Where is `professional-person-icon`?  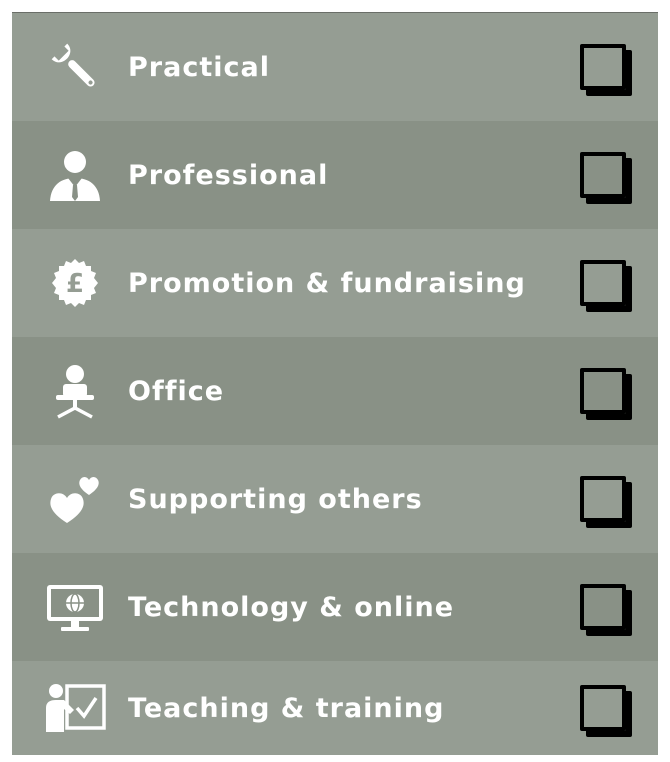 professional-person-icon is located at coordinates (75, 175).